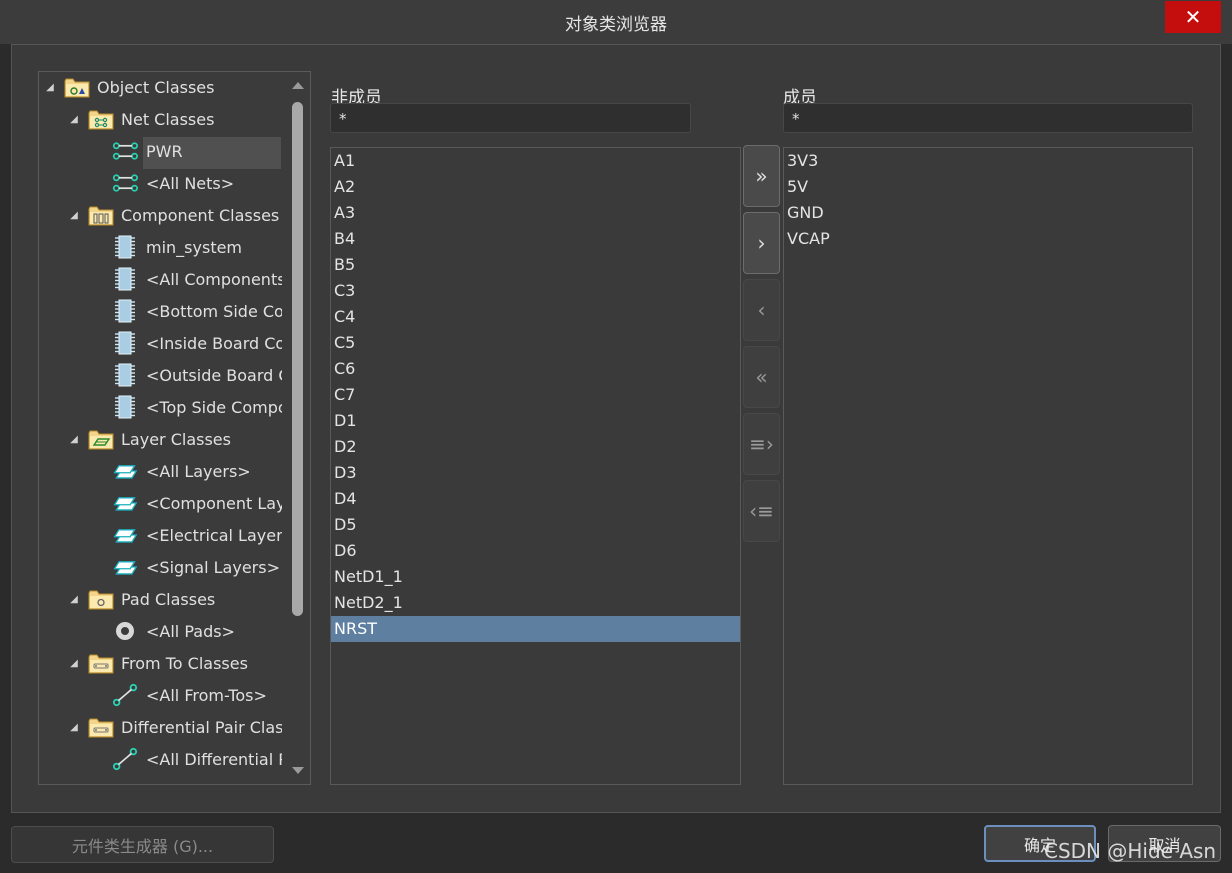 The width and height of the screenshot is (1232, 873). What do you see at coordinates (184, 663) in the screenshot?
I see `tree-item-label: From To Classes` at bounding box center [184, 663].